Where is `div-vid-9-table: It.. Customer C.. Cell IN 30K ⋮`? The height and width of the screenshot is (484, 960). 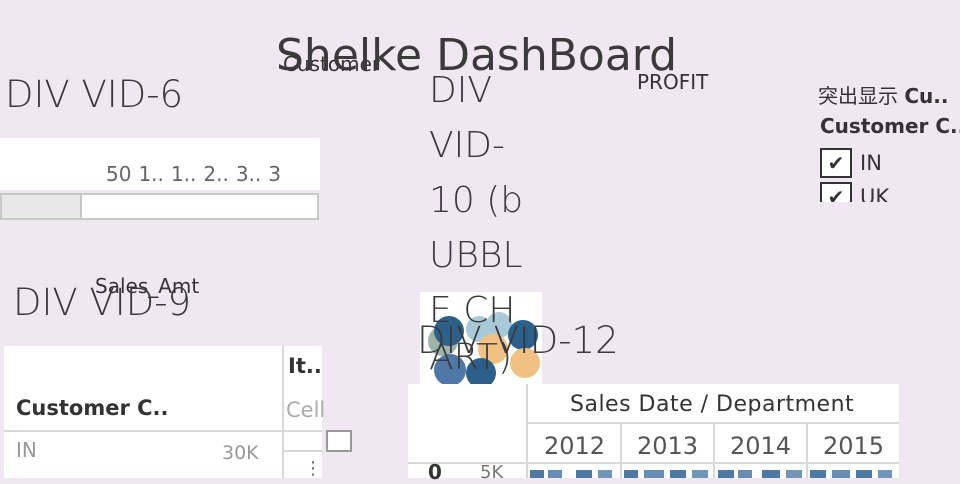
div-vid-9-table: It.. Customer C.. Cell IN 30K ⋮ is located at coordinates (165, 412).